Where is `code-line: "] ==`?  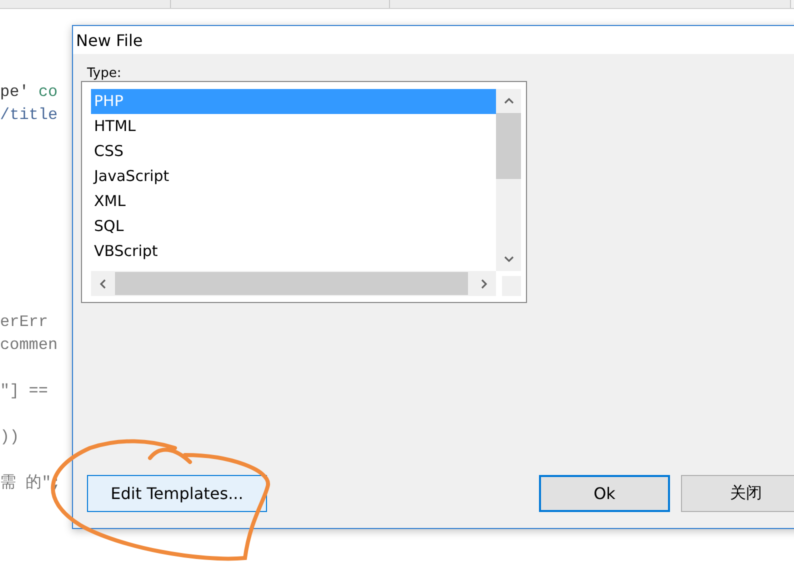 code-line: "] == is located at coordinates (25, 391).